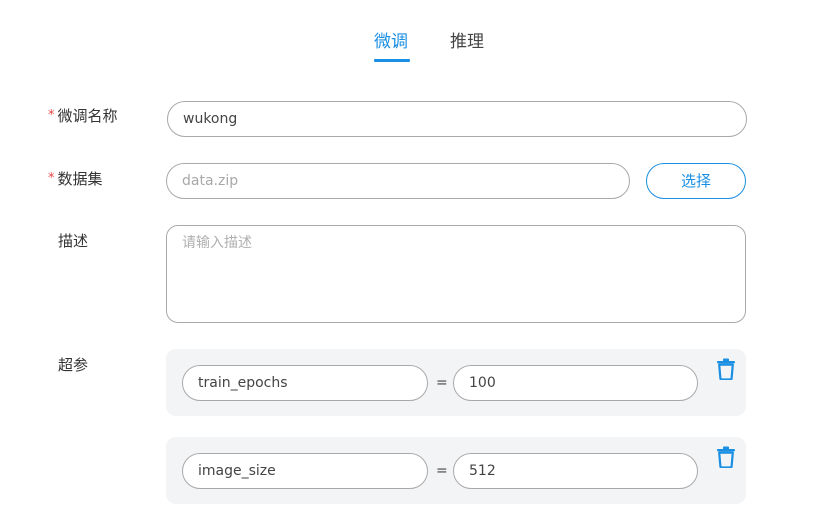 This screenshot has height=515, width=835. I want to click on finetune-name-label: * 微调名称, so click(83, 117).